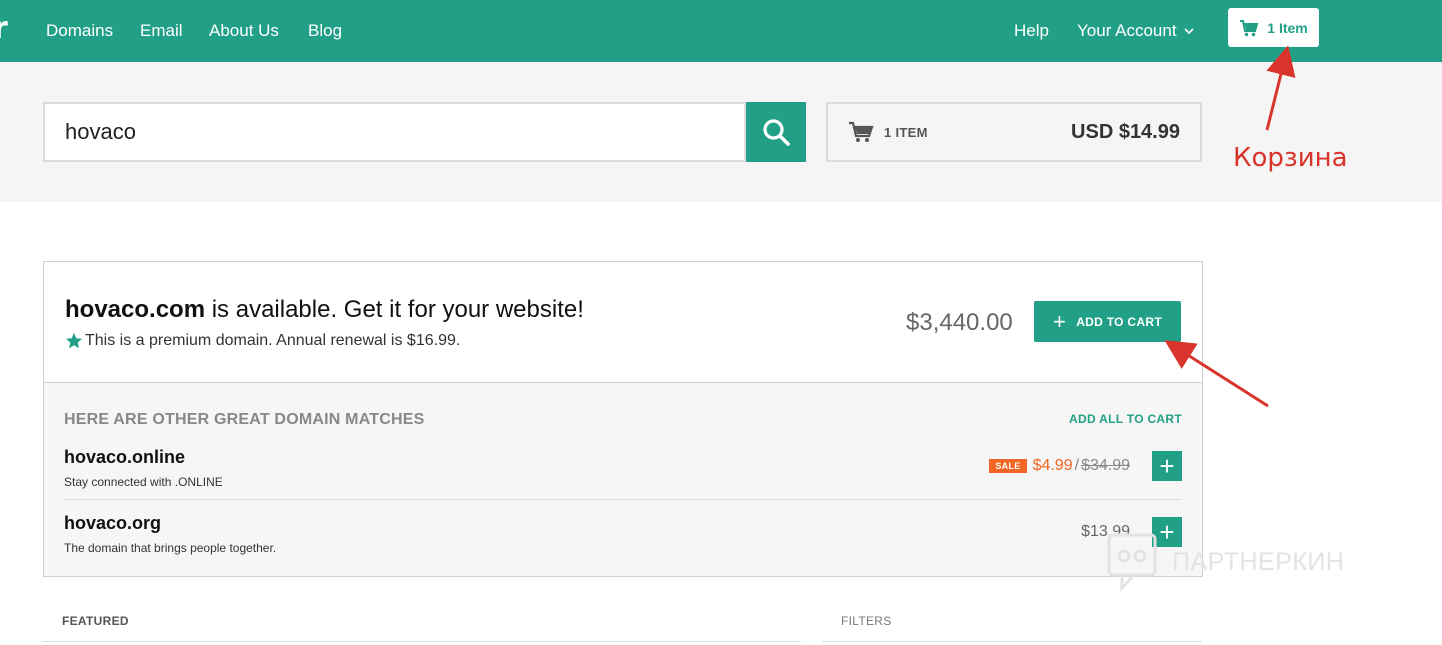 The height and width of the screenshot is (645, 1442). I want to click on logo: r, so click(6, 29).